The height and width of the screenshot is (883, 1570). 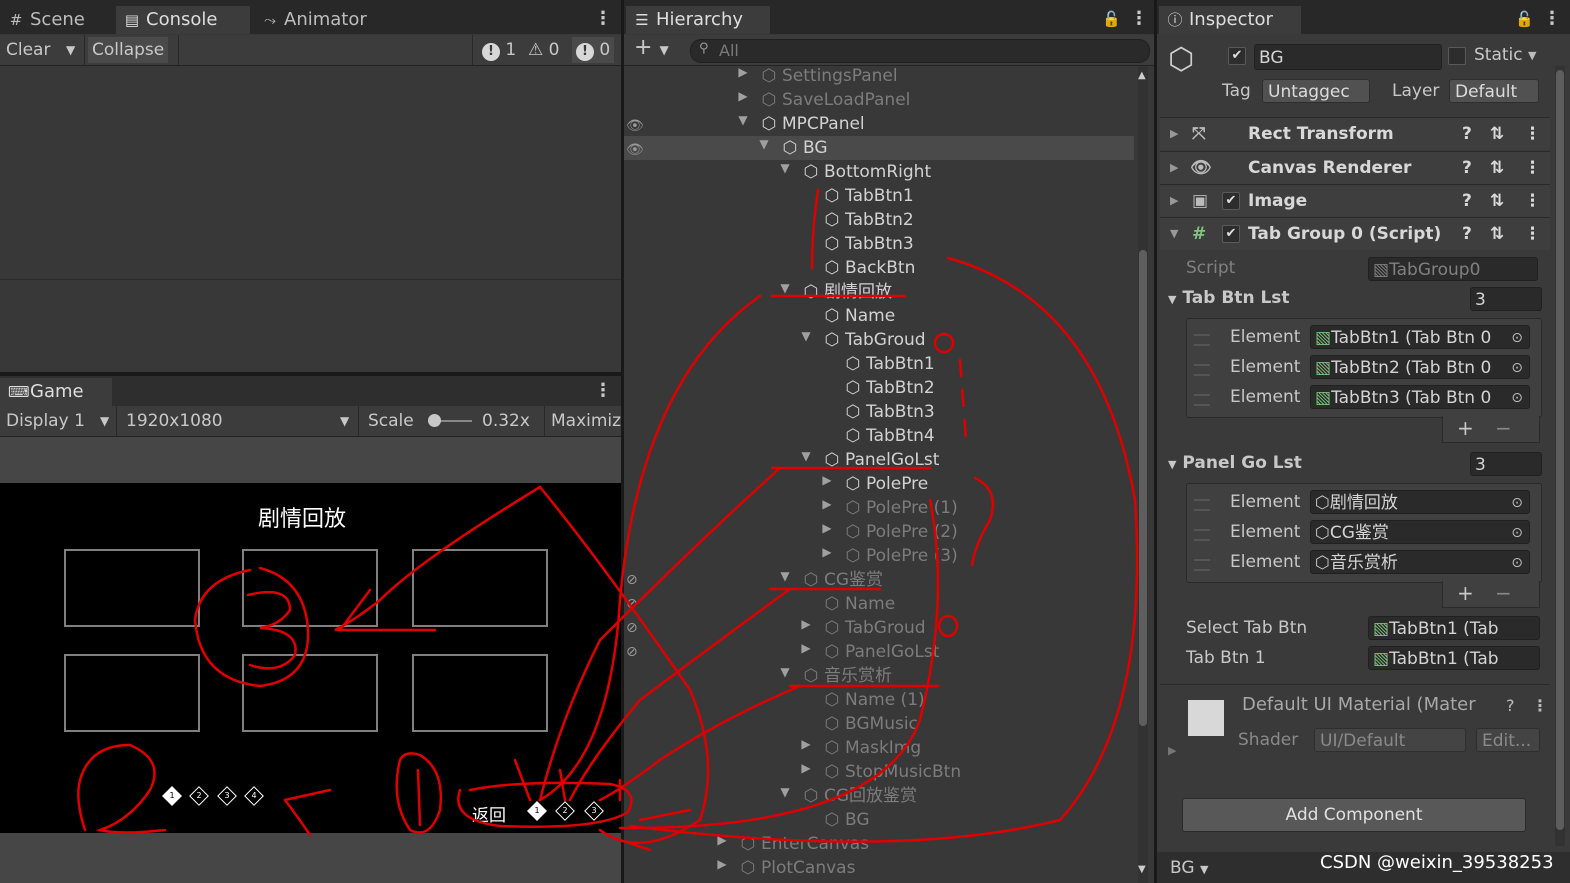 What do you see at coordinates (901, 508) in the screenshot?
I see `hierarchy-row: ⬡ PolePre (1)` at bounding box center [901, 508].